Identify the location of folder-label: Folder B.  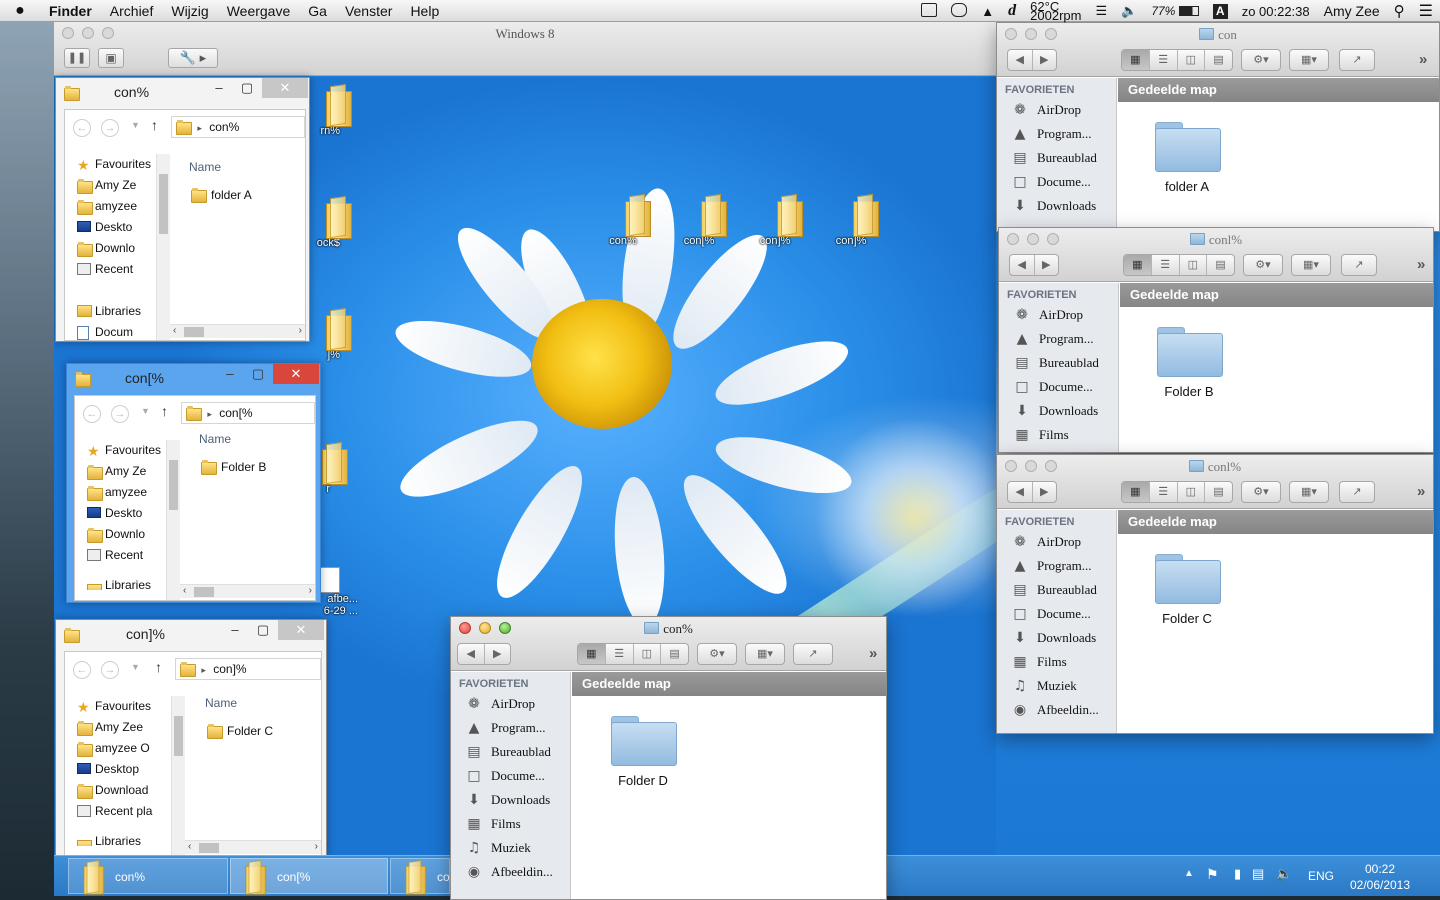
(1189, 391).